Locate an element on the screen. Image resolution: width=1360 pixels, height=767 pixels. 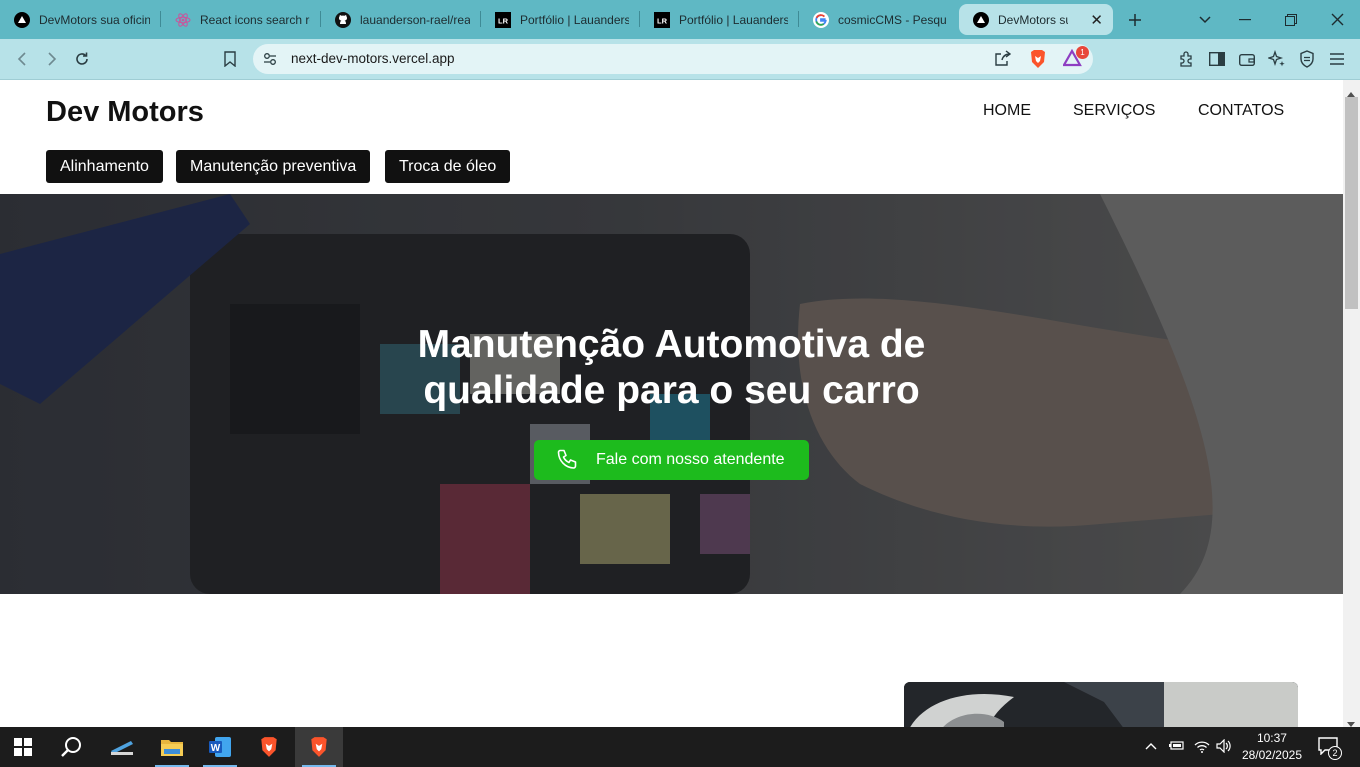
tab-devmotors-1: DevMotors sua oficina is located at coordinates (80, 19).